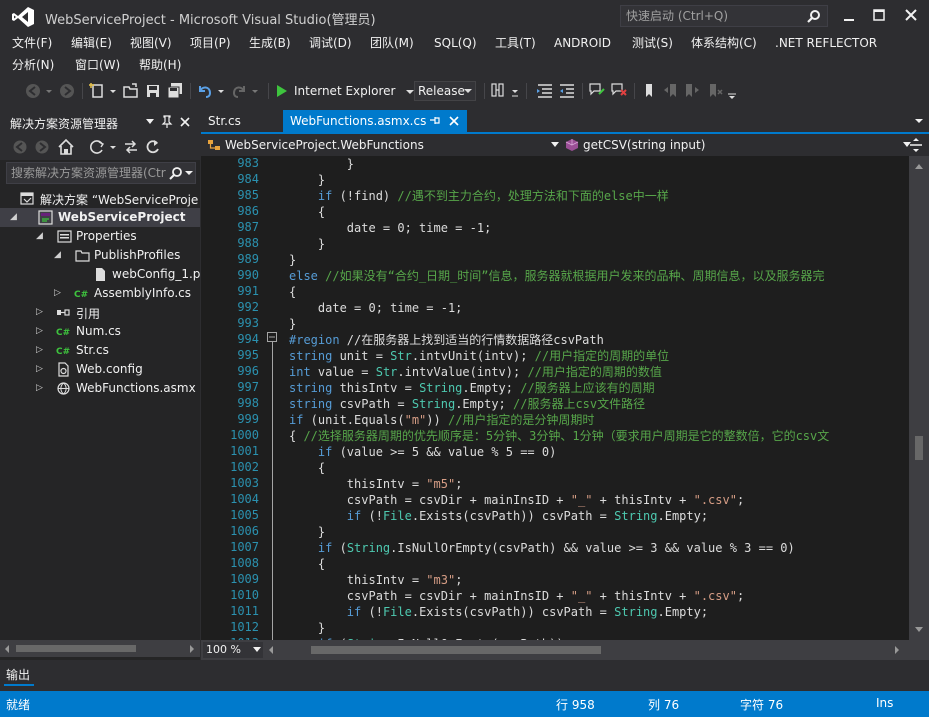  Describe the element at coordinates (671, 91) in the screenshot. I see `previous-bookmark-icon` at that location.